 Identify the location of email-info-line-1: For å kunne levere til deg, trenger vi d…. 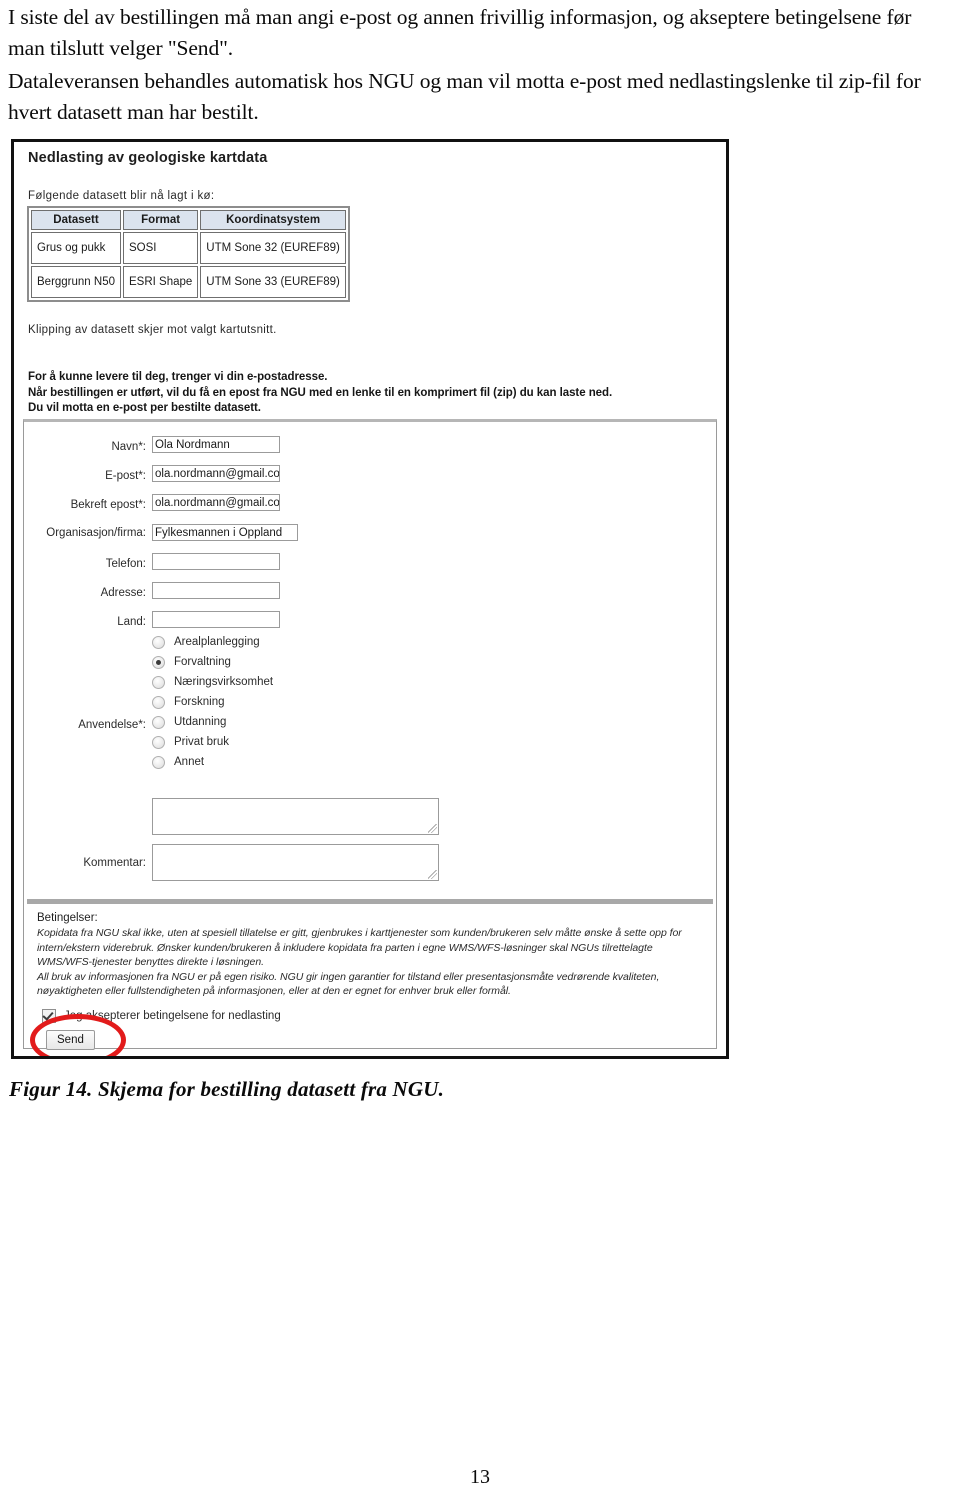
(178, 377).